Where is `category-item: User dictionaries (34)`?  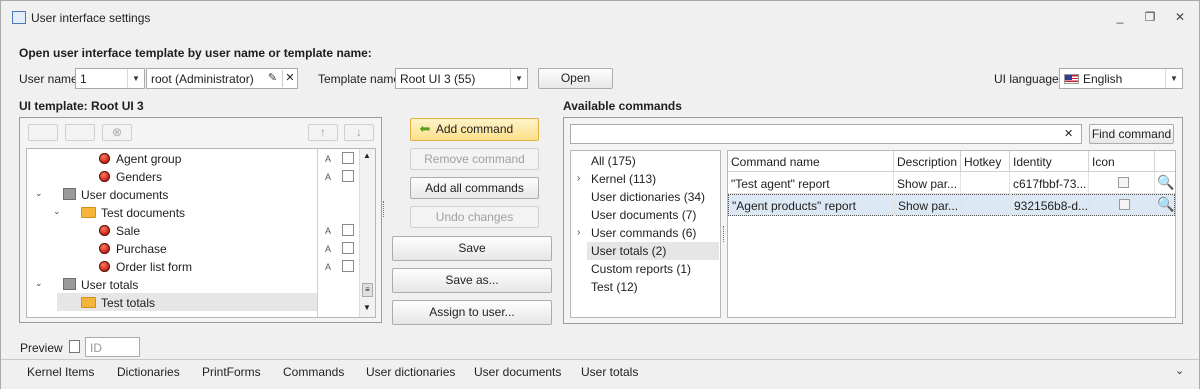 category-item: User dictionaries (34) is located at coordinates (648, 197).